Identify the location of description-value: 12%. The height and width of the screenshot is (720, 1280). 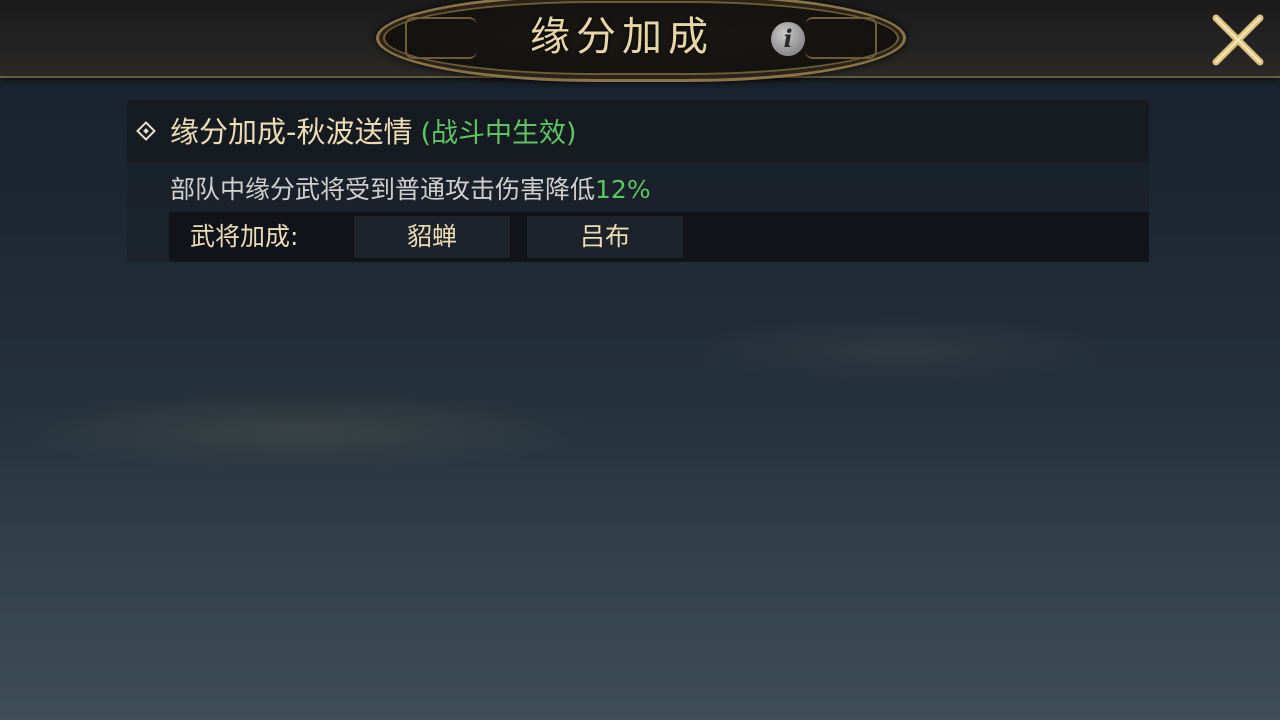
(623, 189).